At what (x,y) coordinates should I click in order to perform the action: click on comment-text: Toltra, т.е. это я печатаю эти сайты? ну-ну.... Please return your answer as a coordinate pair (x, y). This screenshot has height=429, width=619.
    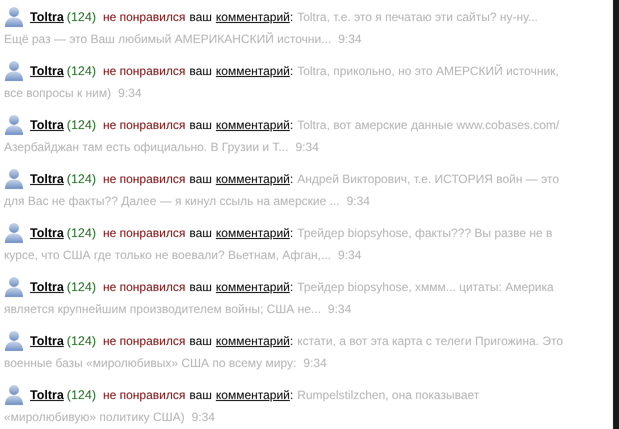
    Looking at the image, I should click on (417, 17).